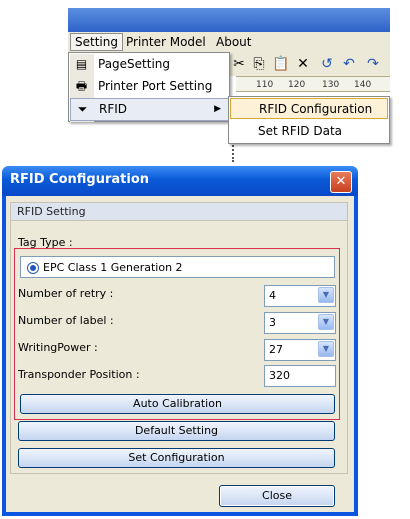  I want to click on menu-item-rfid: ⏷ RFID ▶, so click(150, 109).